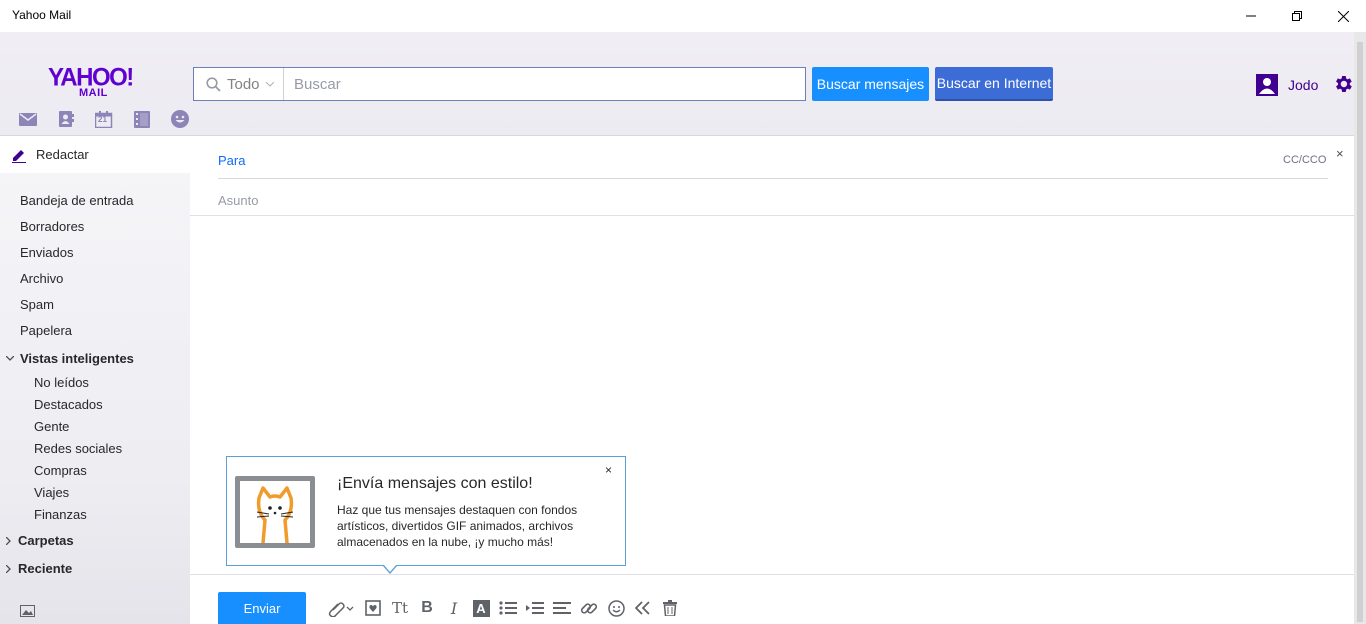 Image resolution: width=1366 pixels, height=624 pixels. What do you see at coordinates (27, 613) in the screenshot?
I see `image-icon` at bounding box center [27, 613].